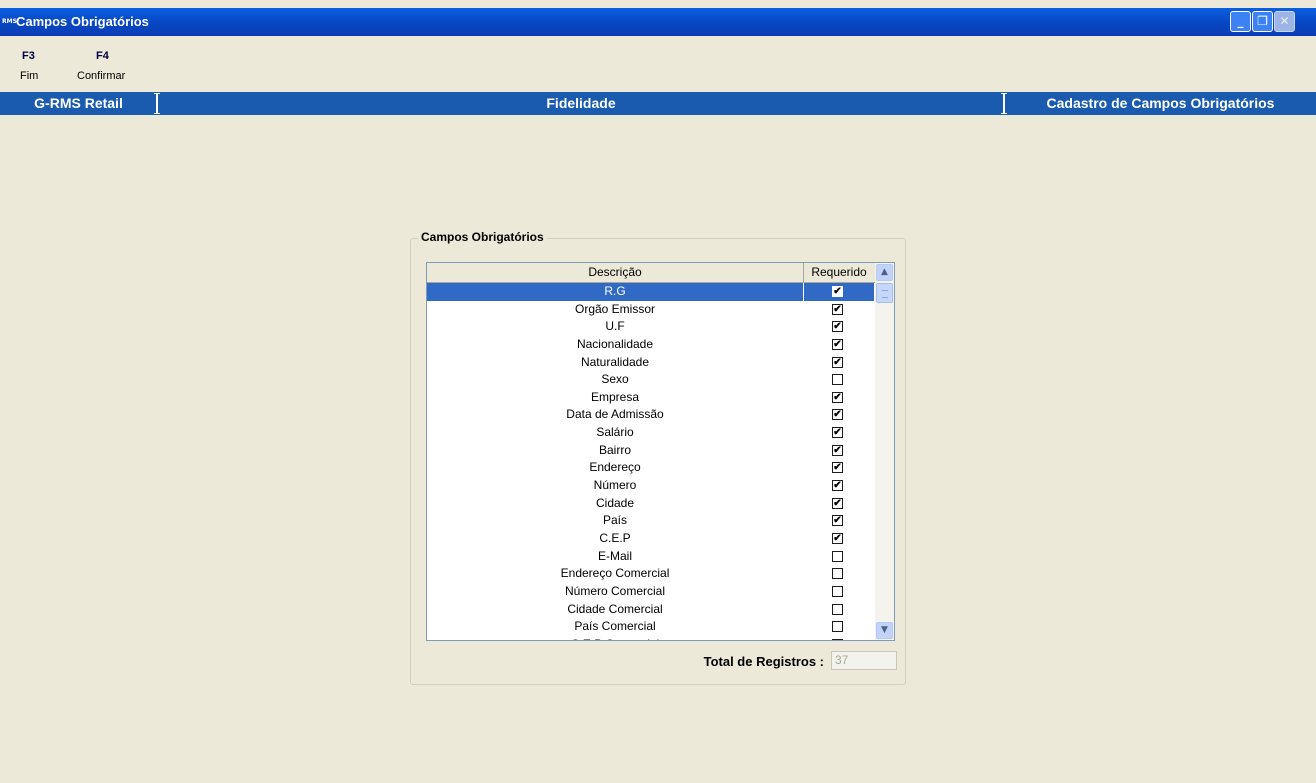  I want to click on table-row: Cidade Comercial, so click(651, 610).